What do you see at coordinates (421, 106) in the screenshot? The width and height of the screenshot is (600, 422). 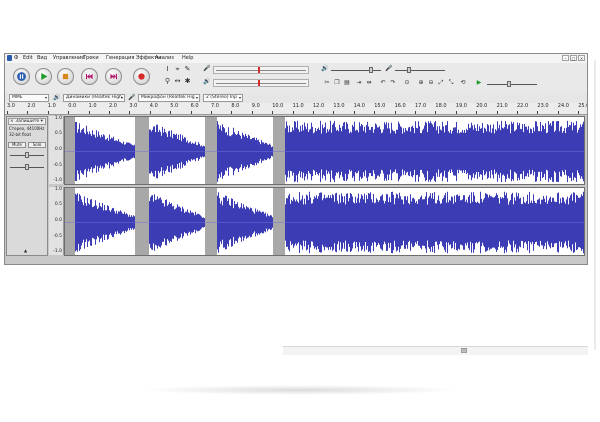 I see `ruler-tick-label: 17.0` at bounding box center [421, 106].